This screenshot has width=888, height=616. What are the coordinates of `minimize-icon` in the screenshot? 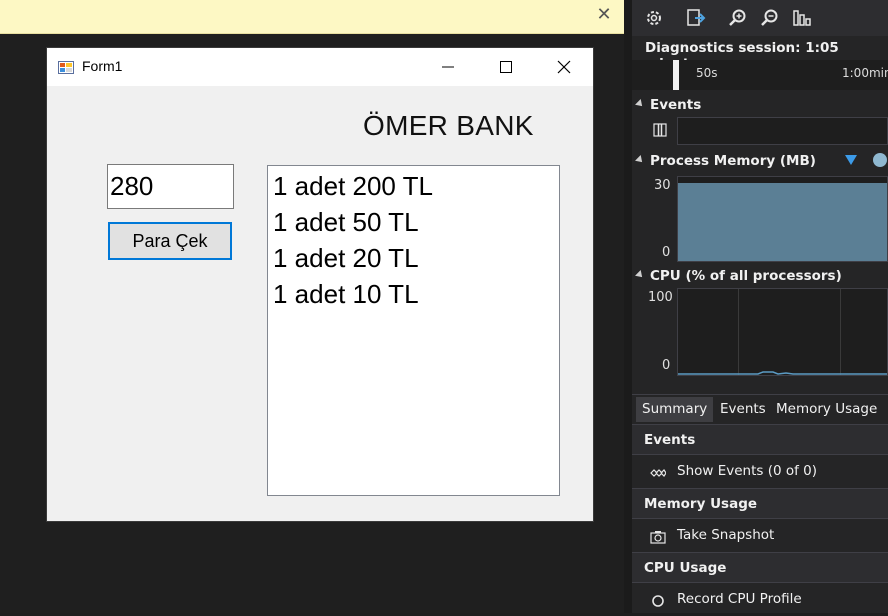 It's located at (448, 67).